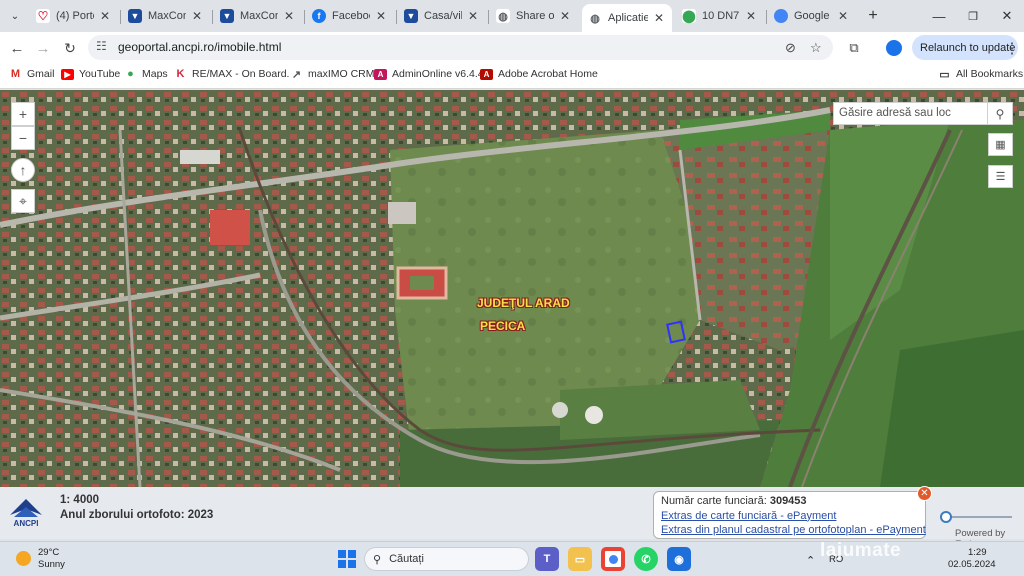 The image size is (1024, 576). I want to click on maximo-icon: ↗, so click(296, 74).